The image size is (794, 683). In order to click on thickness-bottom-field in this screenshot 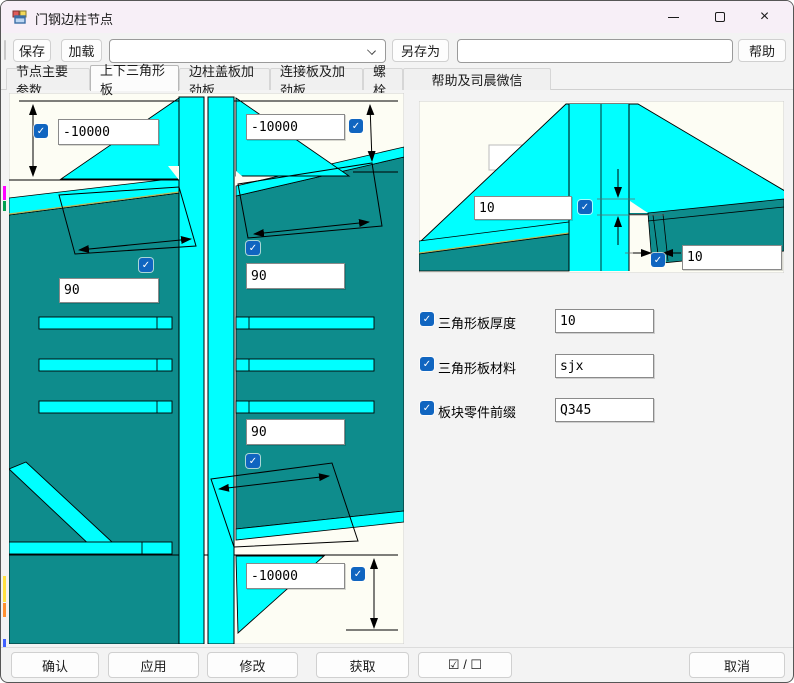, I will do `click(732, 257)`.